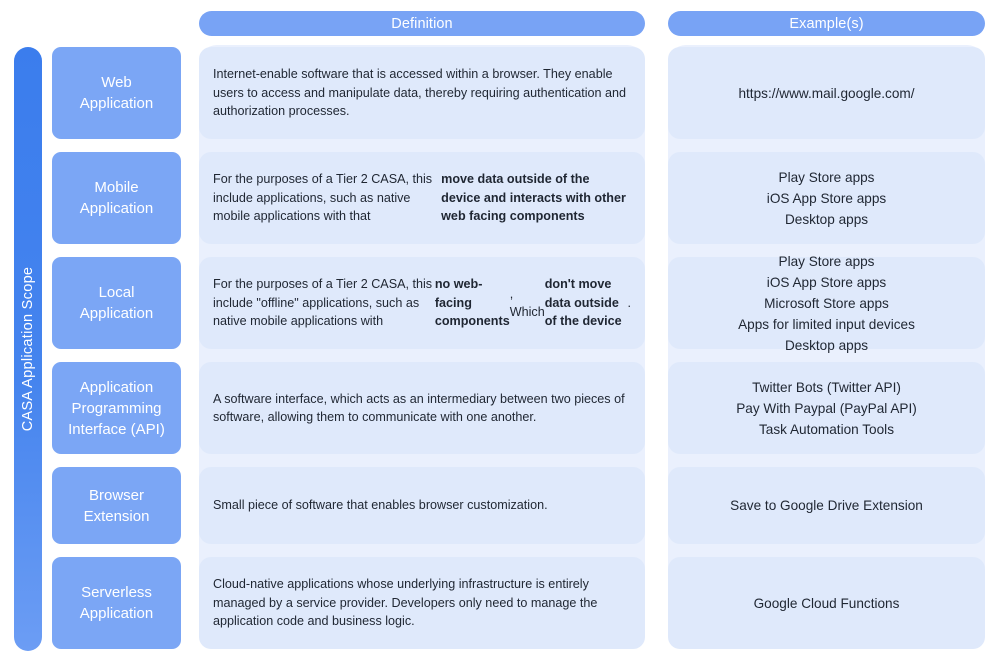 Image resolution: width=999 pixels, height=667 pixels. I want to click on scope-row-label: Mobile Application, so click(116, 198).